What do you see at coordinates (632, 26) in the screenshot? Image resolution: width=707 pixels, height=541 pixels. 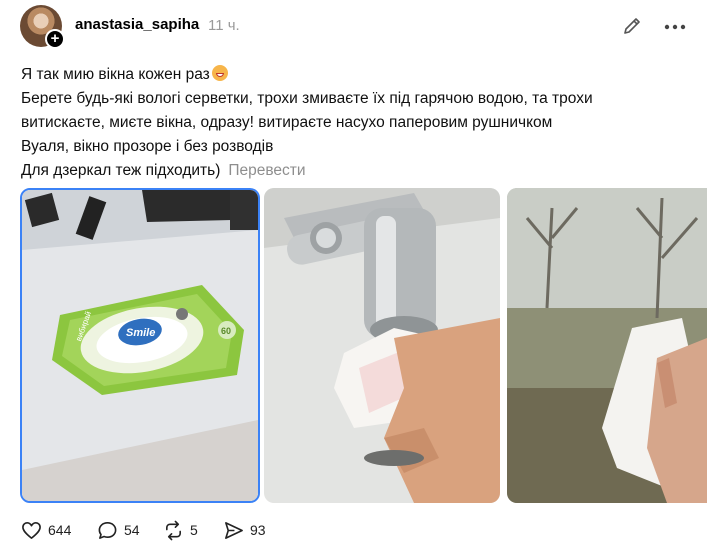 I see `edit-icon` at bounding box center [632, 26].